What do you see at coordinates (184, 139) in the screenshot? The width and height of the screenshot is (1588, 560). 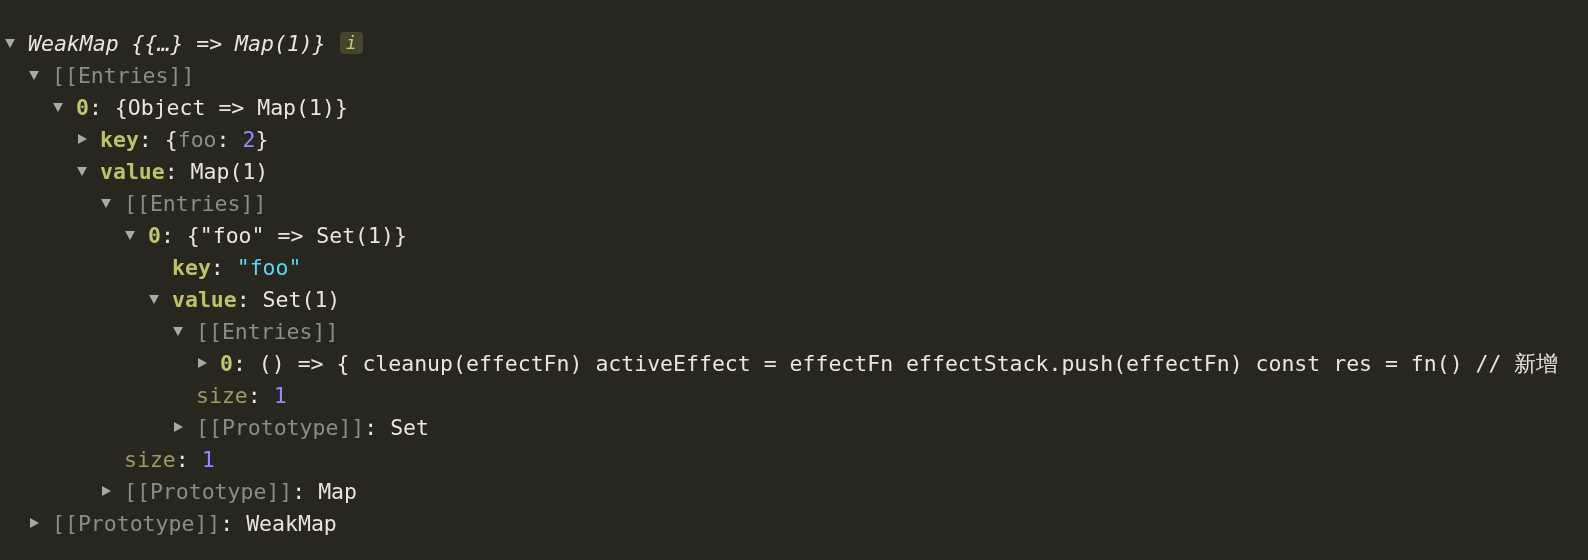 I see `property-text: key: {foo: 2}` at bounding box center [184, 139].